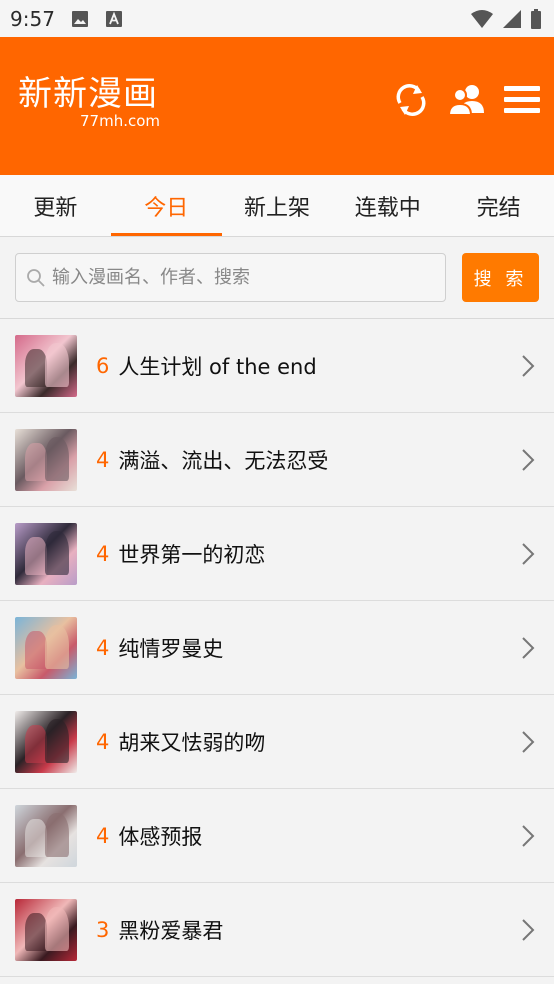 The image size is (554, 984). I want to click on menu-icon, so click(522, 100).